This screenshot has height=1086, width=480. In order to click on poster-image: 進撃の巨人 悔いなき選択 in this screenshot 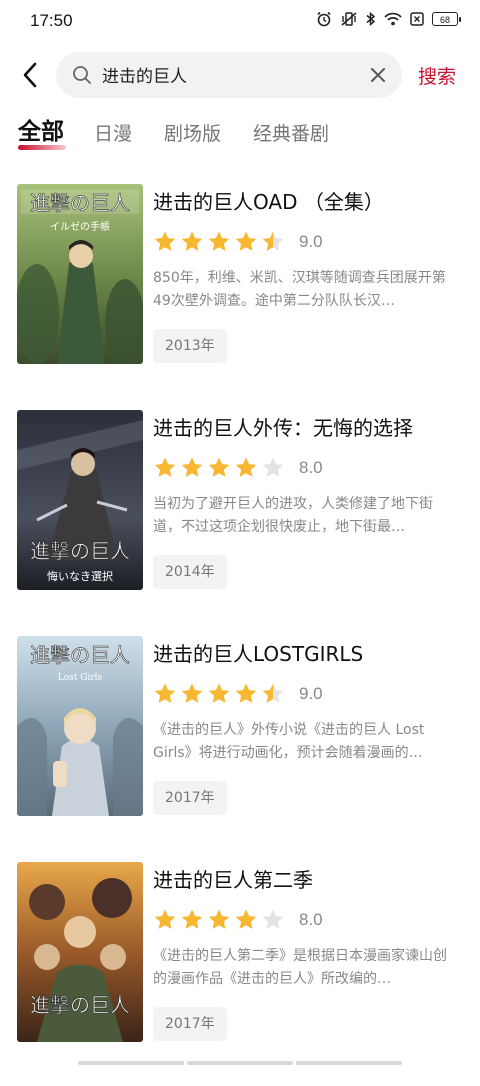, I will do `click(80, 500)`.